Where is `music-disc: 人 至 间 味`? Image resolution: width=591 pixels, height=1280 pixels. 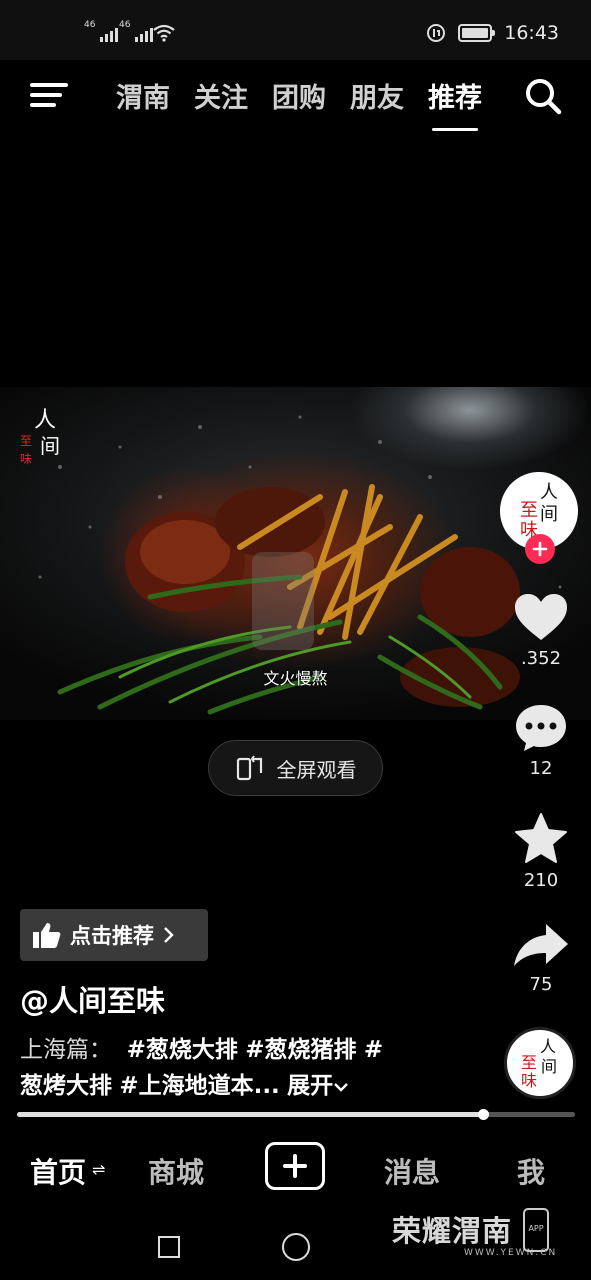
music-disc: 人 至 间 味 is located at coordinates (540, 1063).